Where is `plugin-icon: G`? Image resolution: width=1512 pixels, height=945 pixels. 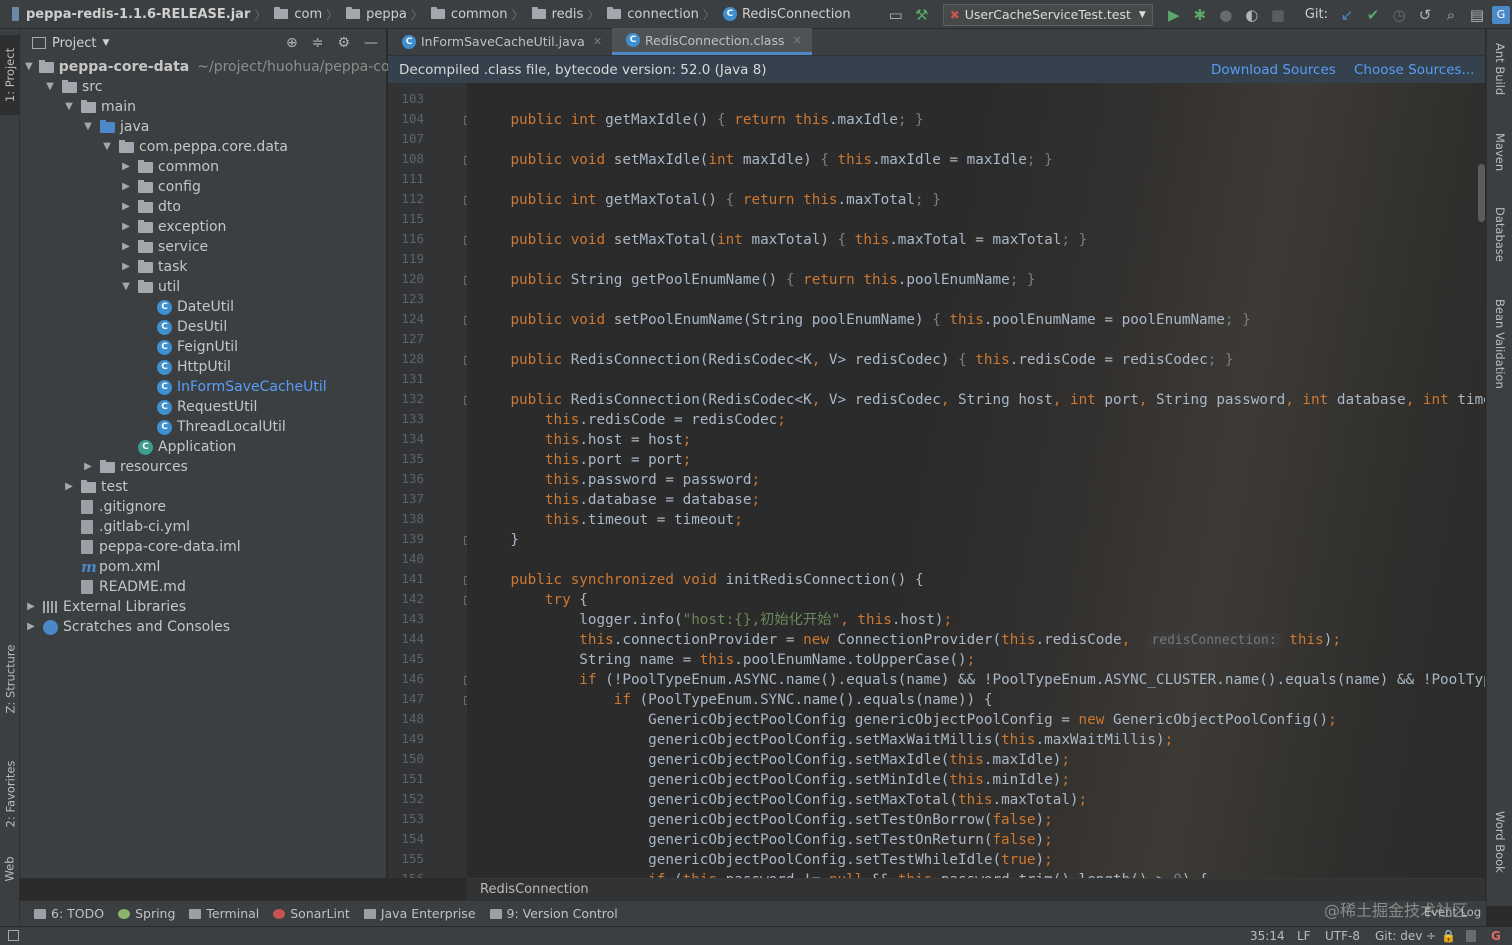 plugin-icon: G is located at coordinates (1501, 14).